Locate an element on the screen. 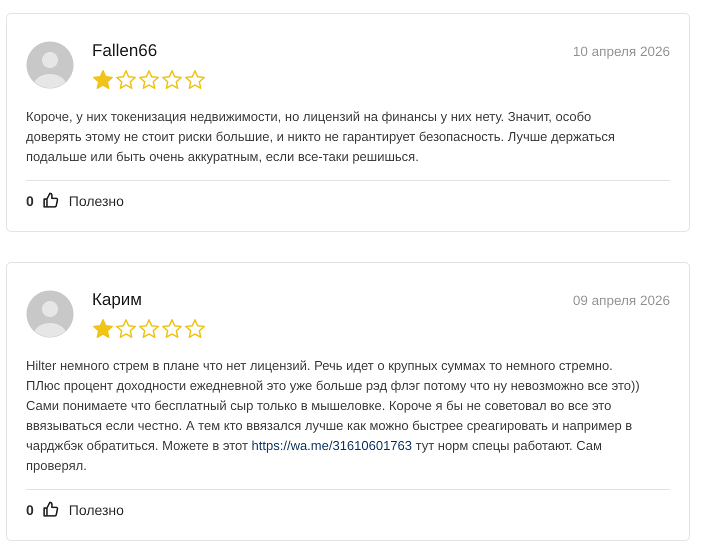 Image resolution: width=720 pixels, height=560 pixels. review-text: Короче, у них токенизация недвижимости, но лицензий на финансы у них нету. Значит, особо доверять этому не стоит риски большие, и никто не гарантирует безопасность. Лучше держаться подальше или быть очень аккуратным, если все-таки решишься. is located at coordinates (321, 137).